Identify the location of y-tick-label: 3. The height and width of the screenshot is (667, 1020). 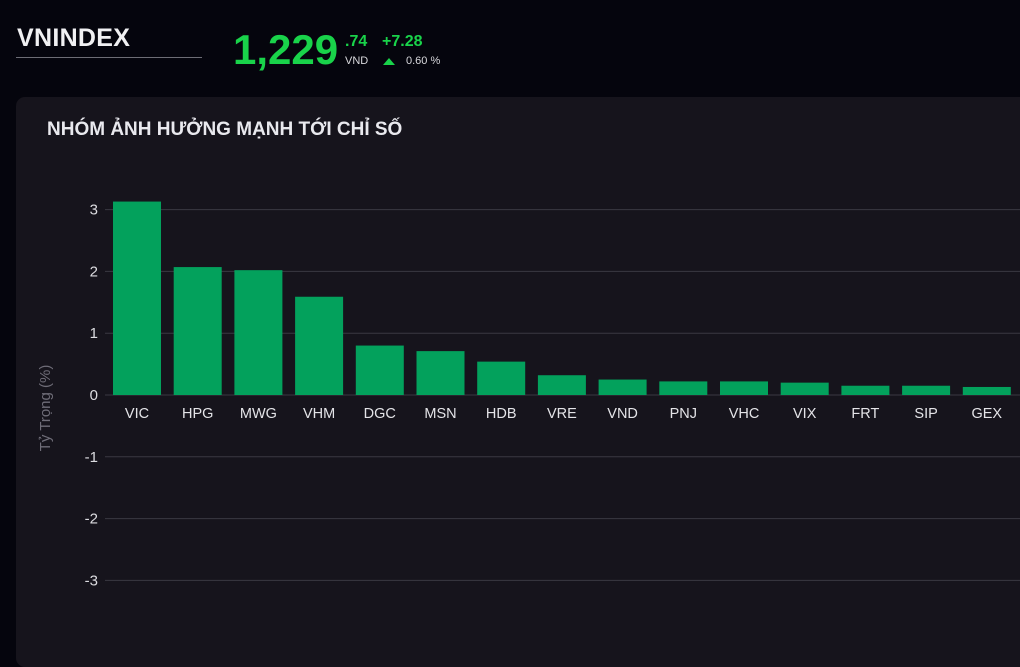
(94, 210).